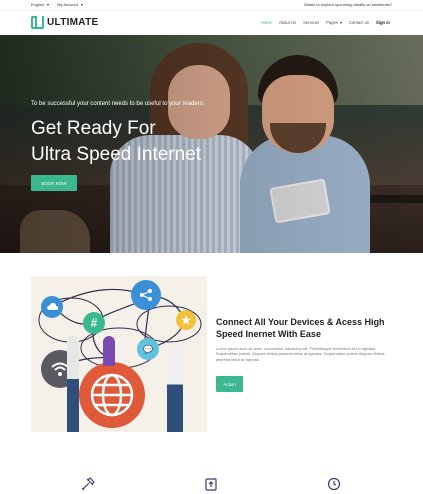 The height and width of the screenshot is (494, 423). I want to click on nav-item-pages-label: Pages, so click(332, 22).